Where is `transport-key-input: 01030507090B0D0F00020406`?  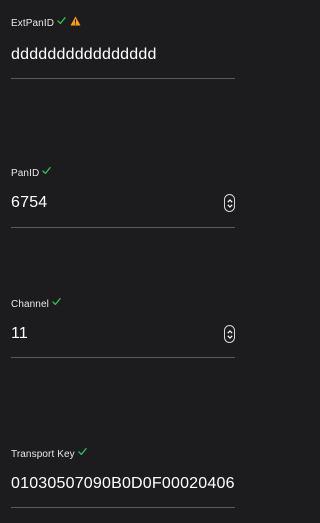
transport-key-input: 01030507090B0D0F00020406 is located at coordinates (123, 484).